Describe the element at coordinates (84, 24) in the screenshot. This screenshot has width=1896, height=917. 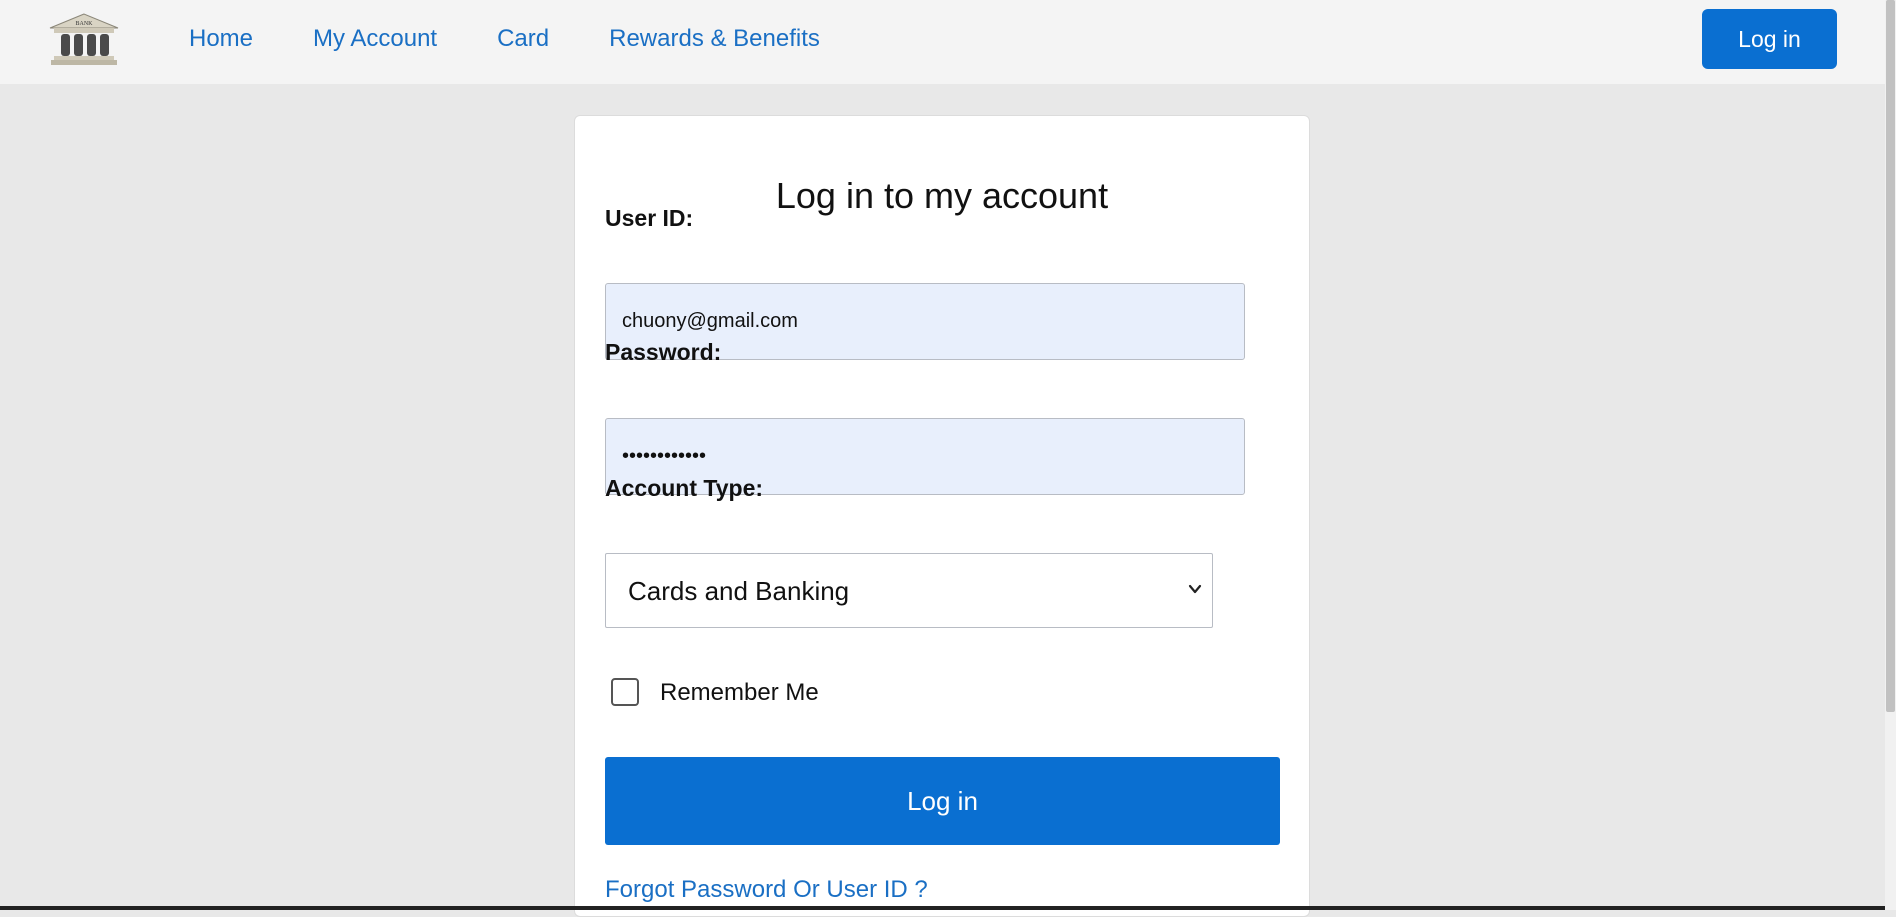
I see `svg-text: BANK` at that location.